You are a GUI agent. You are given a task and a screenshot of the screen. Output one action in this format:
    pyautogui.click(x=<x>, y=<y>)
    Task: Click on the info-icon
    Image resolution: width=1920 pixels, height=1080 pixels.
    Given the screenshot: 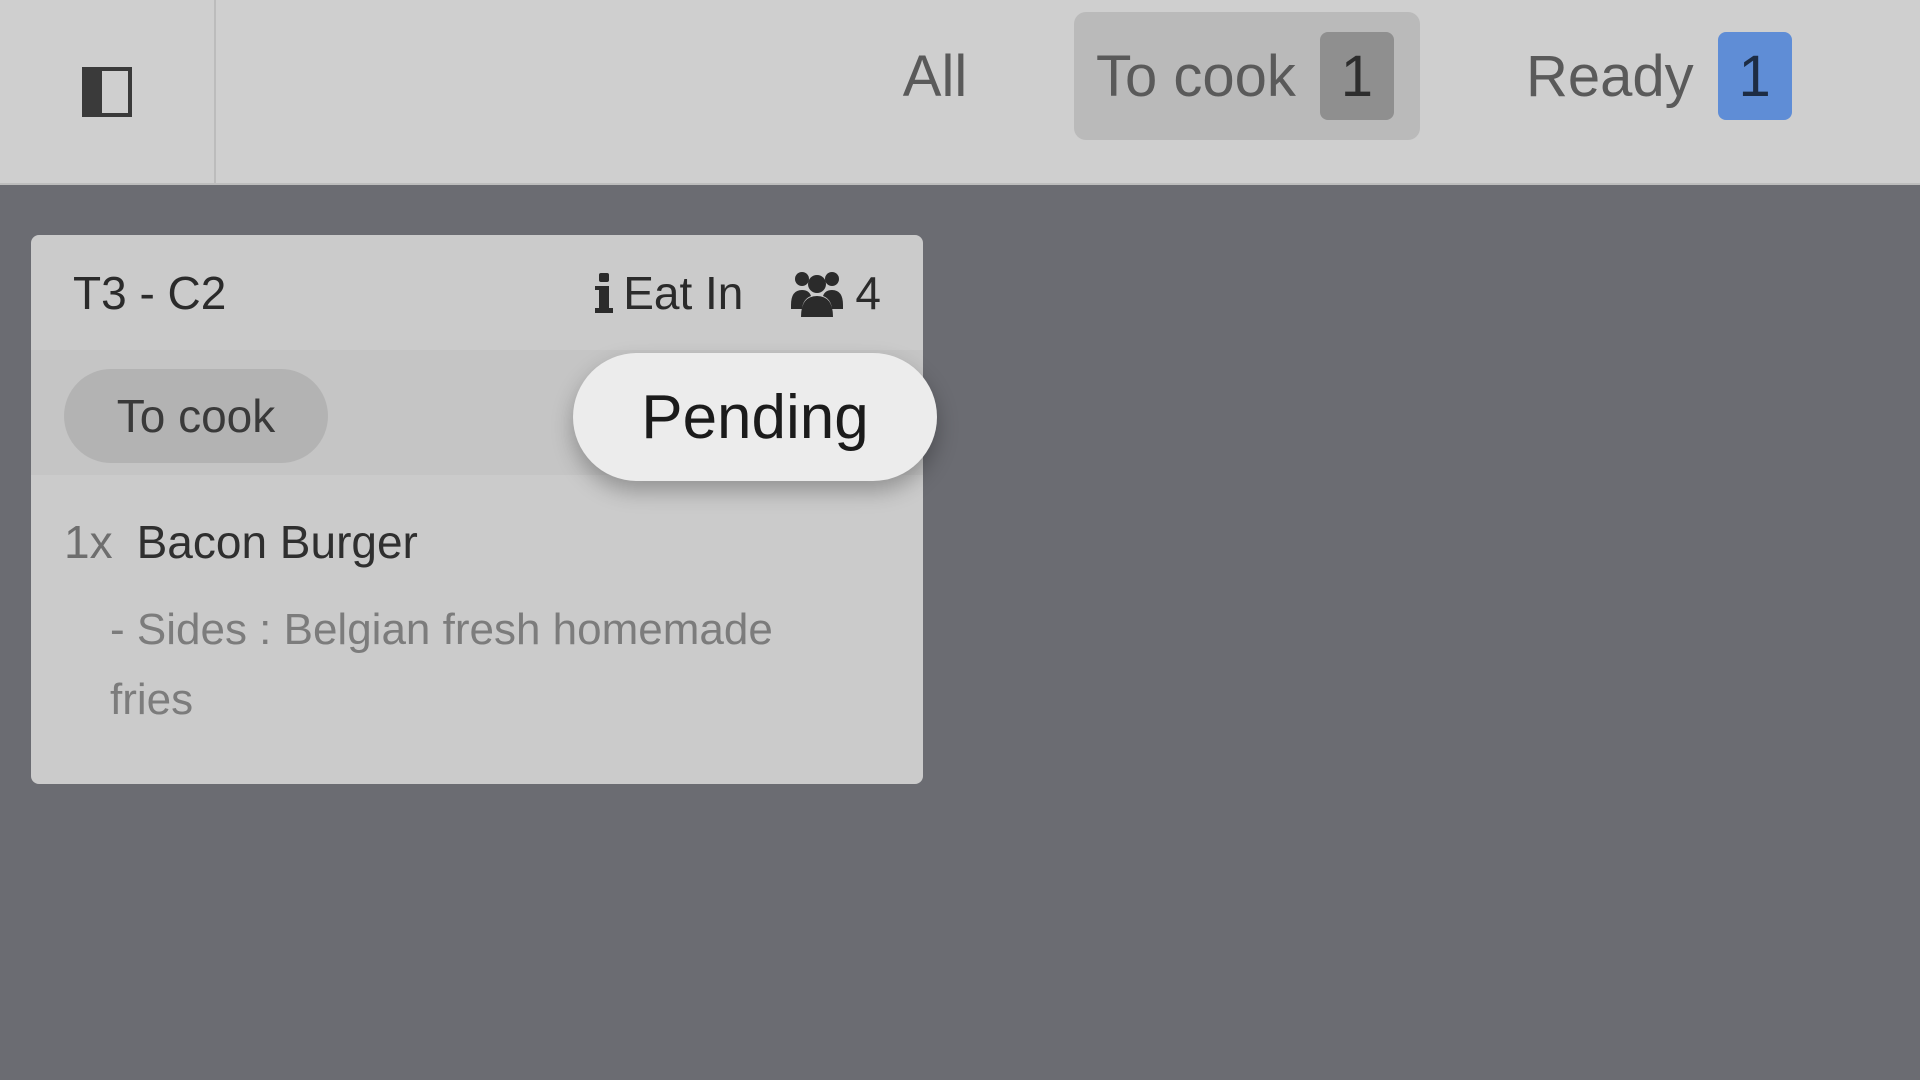 What is the action you would take?
    pyautogui.click(x=604, y=292)
    